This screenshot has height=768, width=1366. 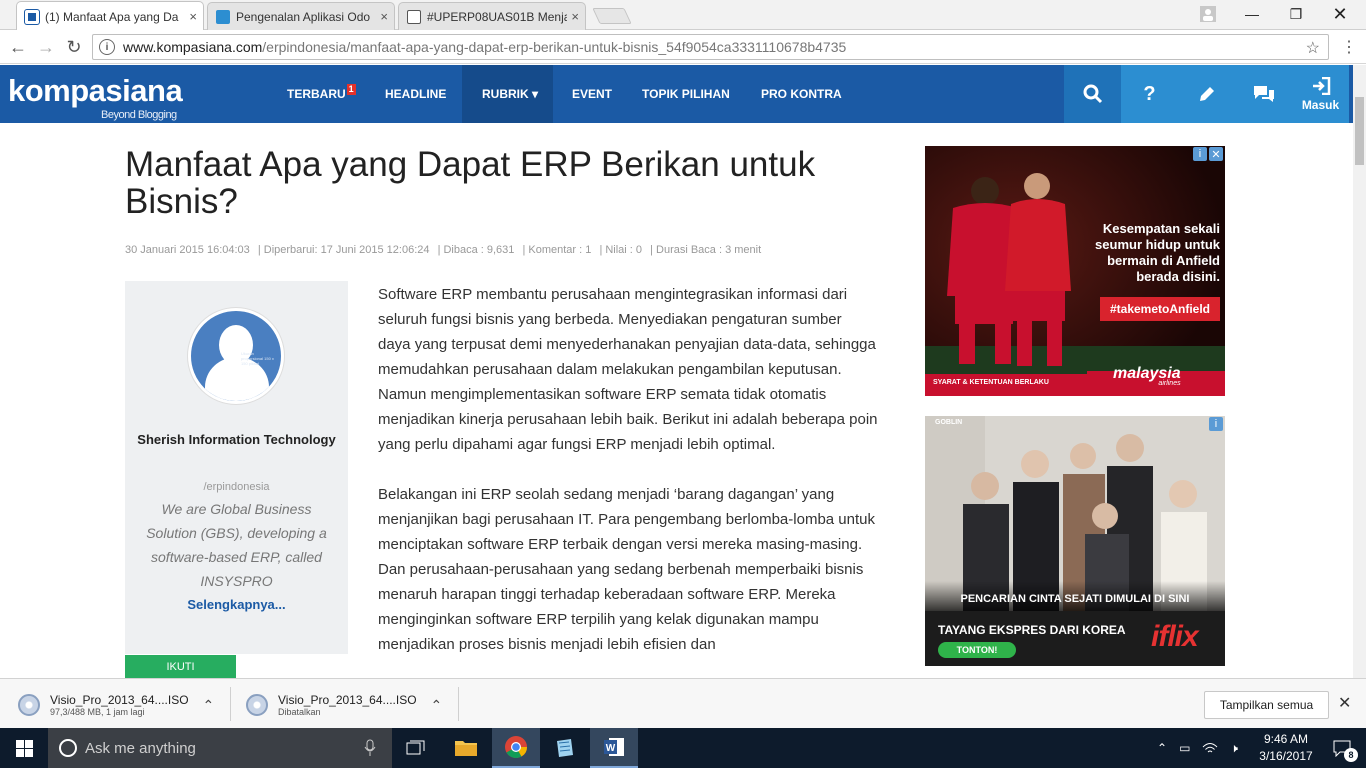 I want to click on download-status: Dibatalkan, so click(x=299, y=711).